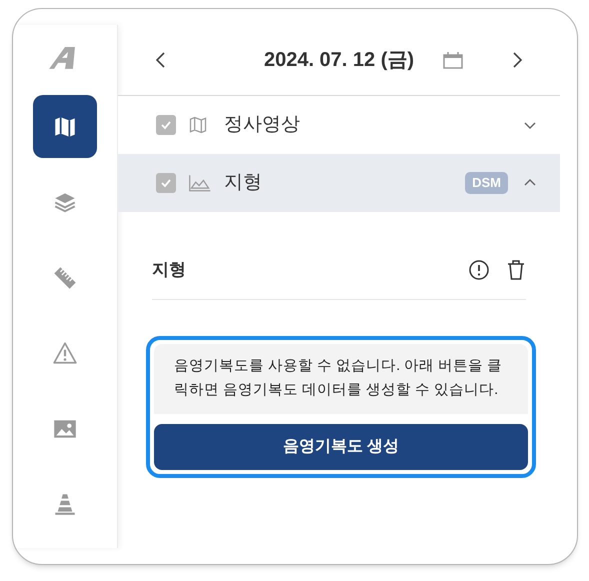 The height and width of the screenshot is (581, 589). What do you see at coordinates (262, 124) in the screenshot?
I see `layer-label: 정사영상` at bounding box center [262, 124].